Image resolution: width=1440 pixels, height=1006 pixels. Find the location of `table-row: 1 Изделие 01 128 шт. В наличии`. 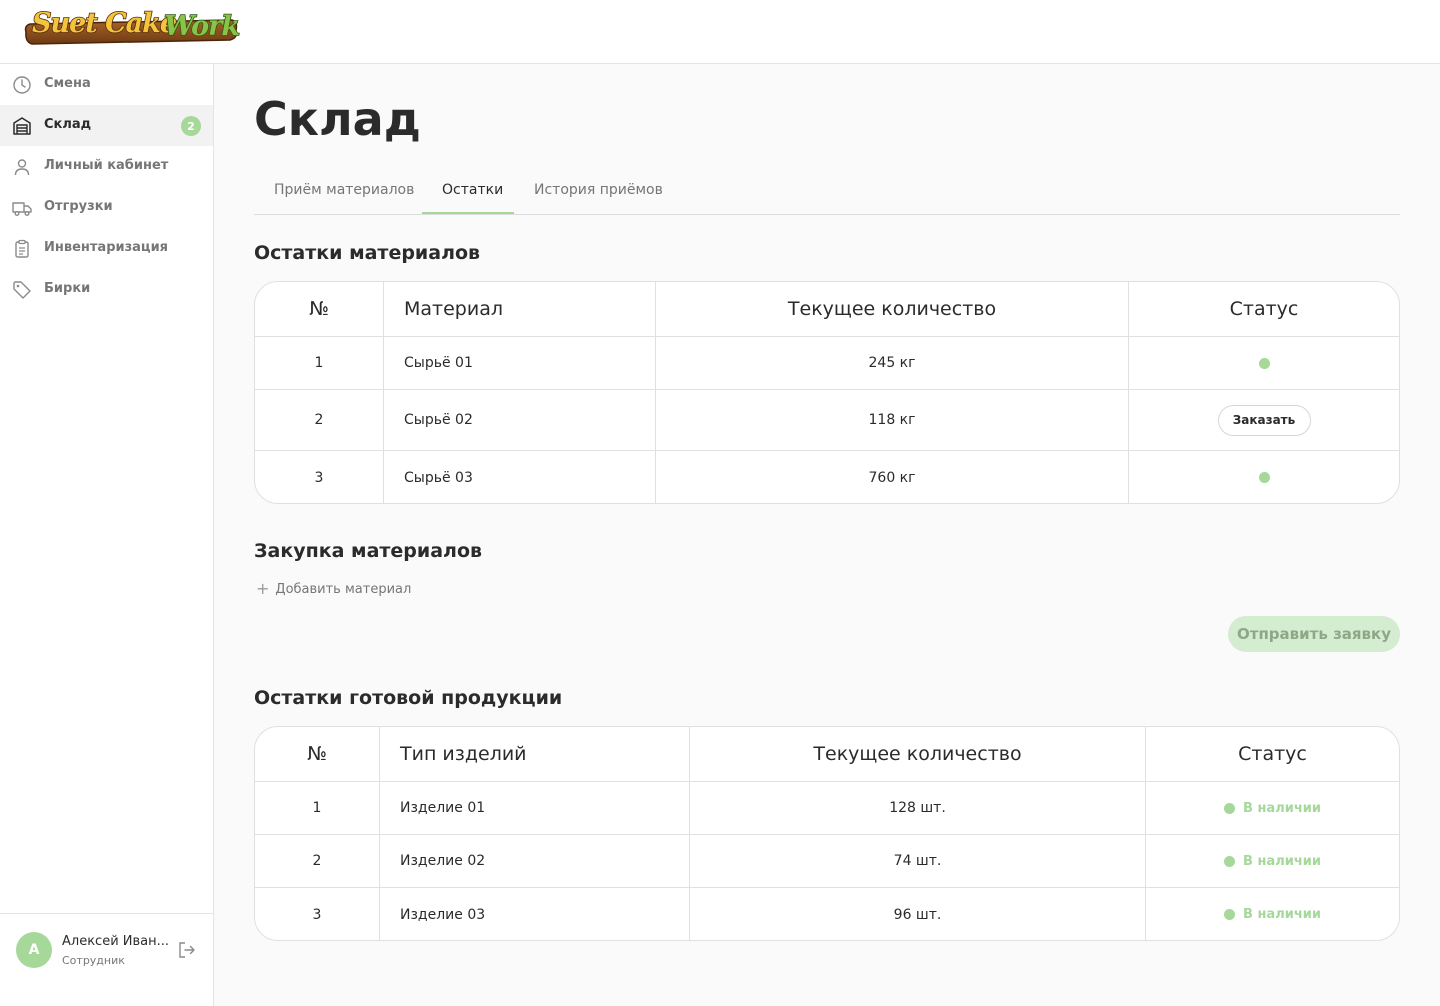

table-row: 1 Изделие 01 128 шт. В наличии is located at coordinates (827, 808).